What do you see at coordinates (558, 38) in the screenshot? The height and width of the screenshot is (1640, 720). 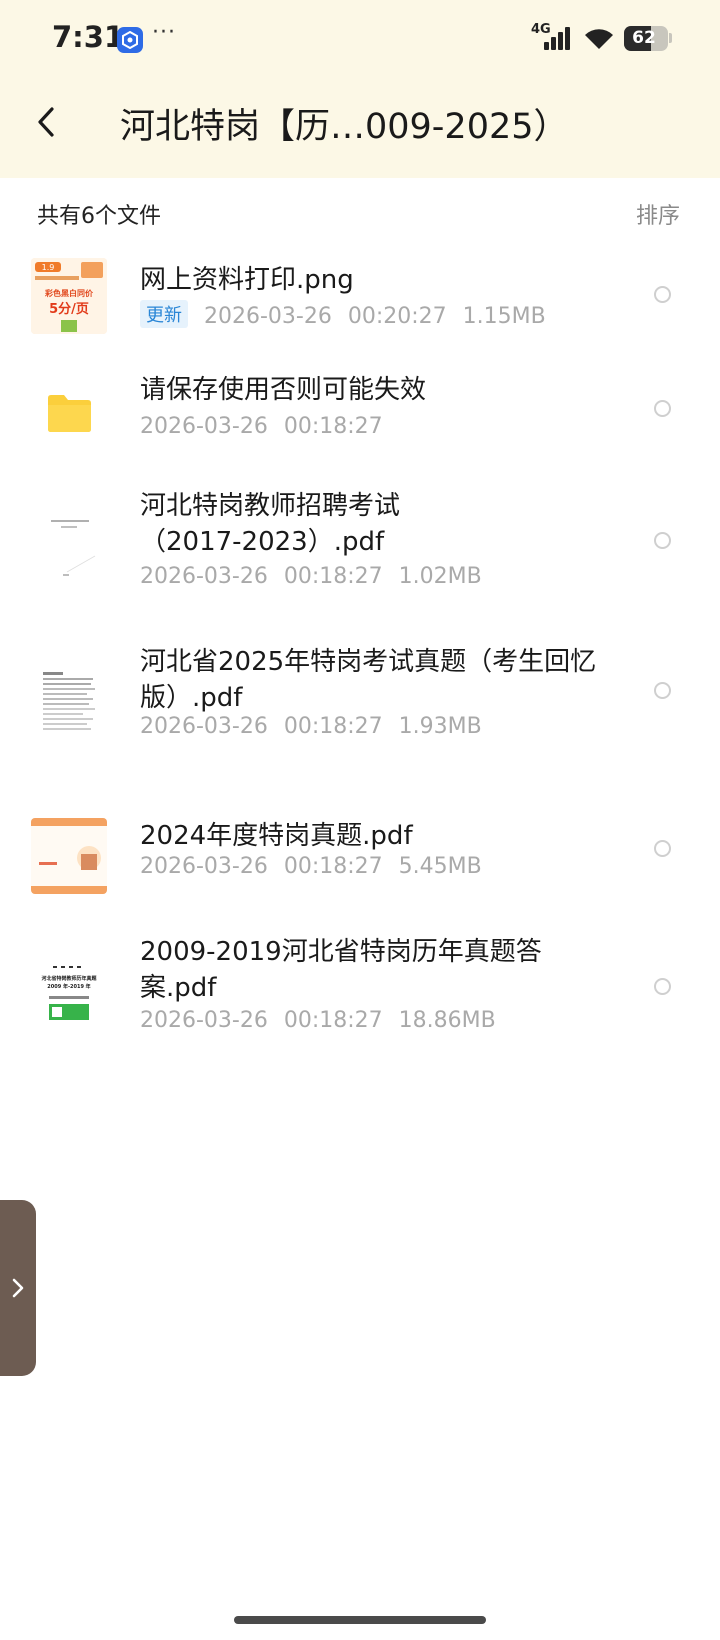 I see `signal-icon` at bounding box center [558, 38].